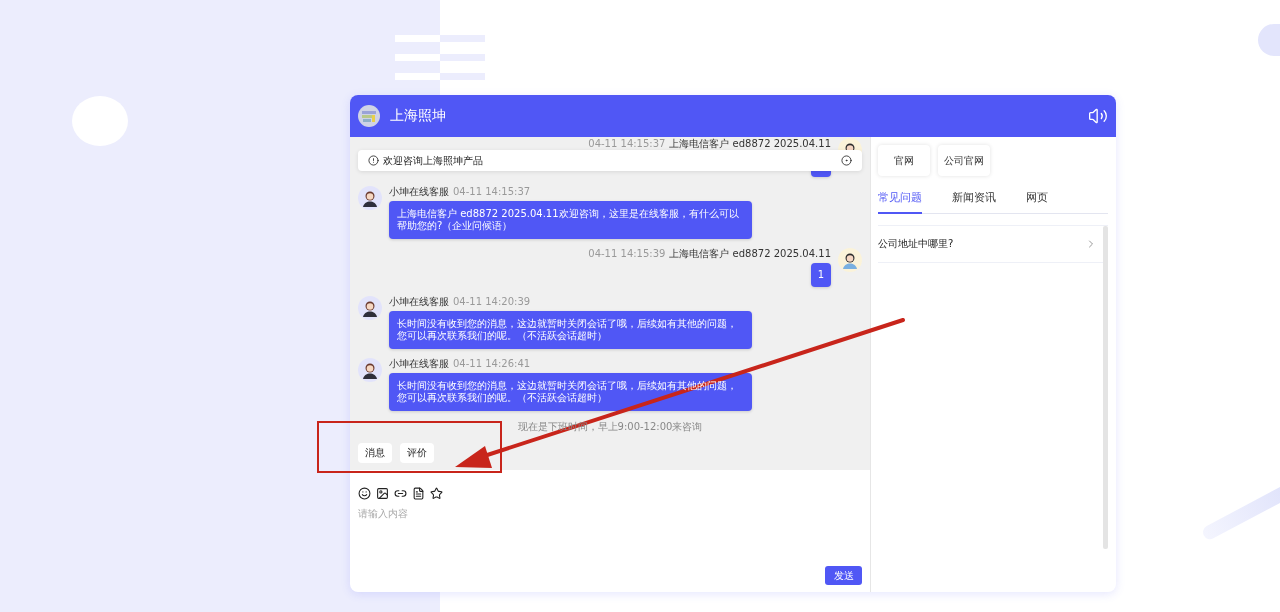  I want to click on message-bubble: 1, so click(820, 275).